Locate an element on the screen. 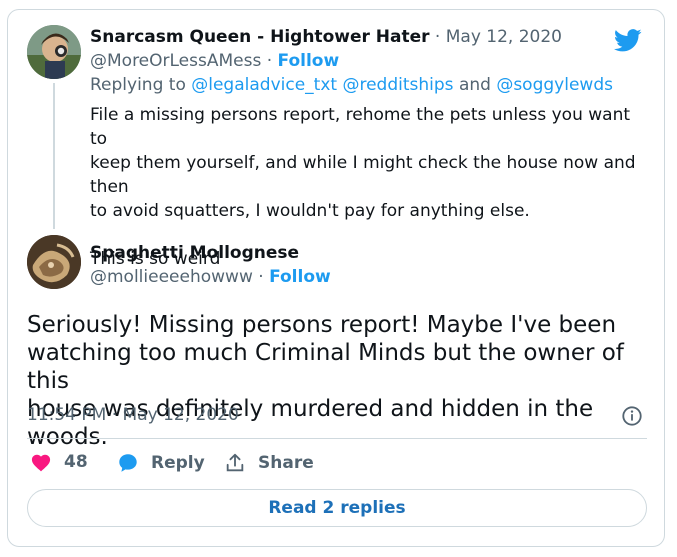 The width and height of the screenshot is (677, 557). share-icon is located at coordinates (235, 462).